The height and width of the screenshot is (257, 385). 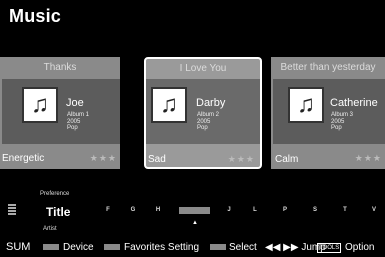 I want to click on card-song-title: Thanks, so click(x=60, y=67).